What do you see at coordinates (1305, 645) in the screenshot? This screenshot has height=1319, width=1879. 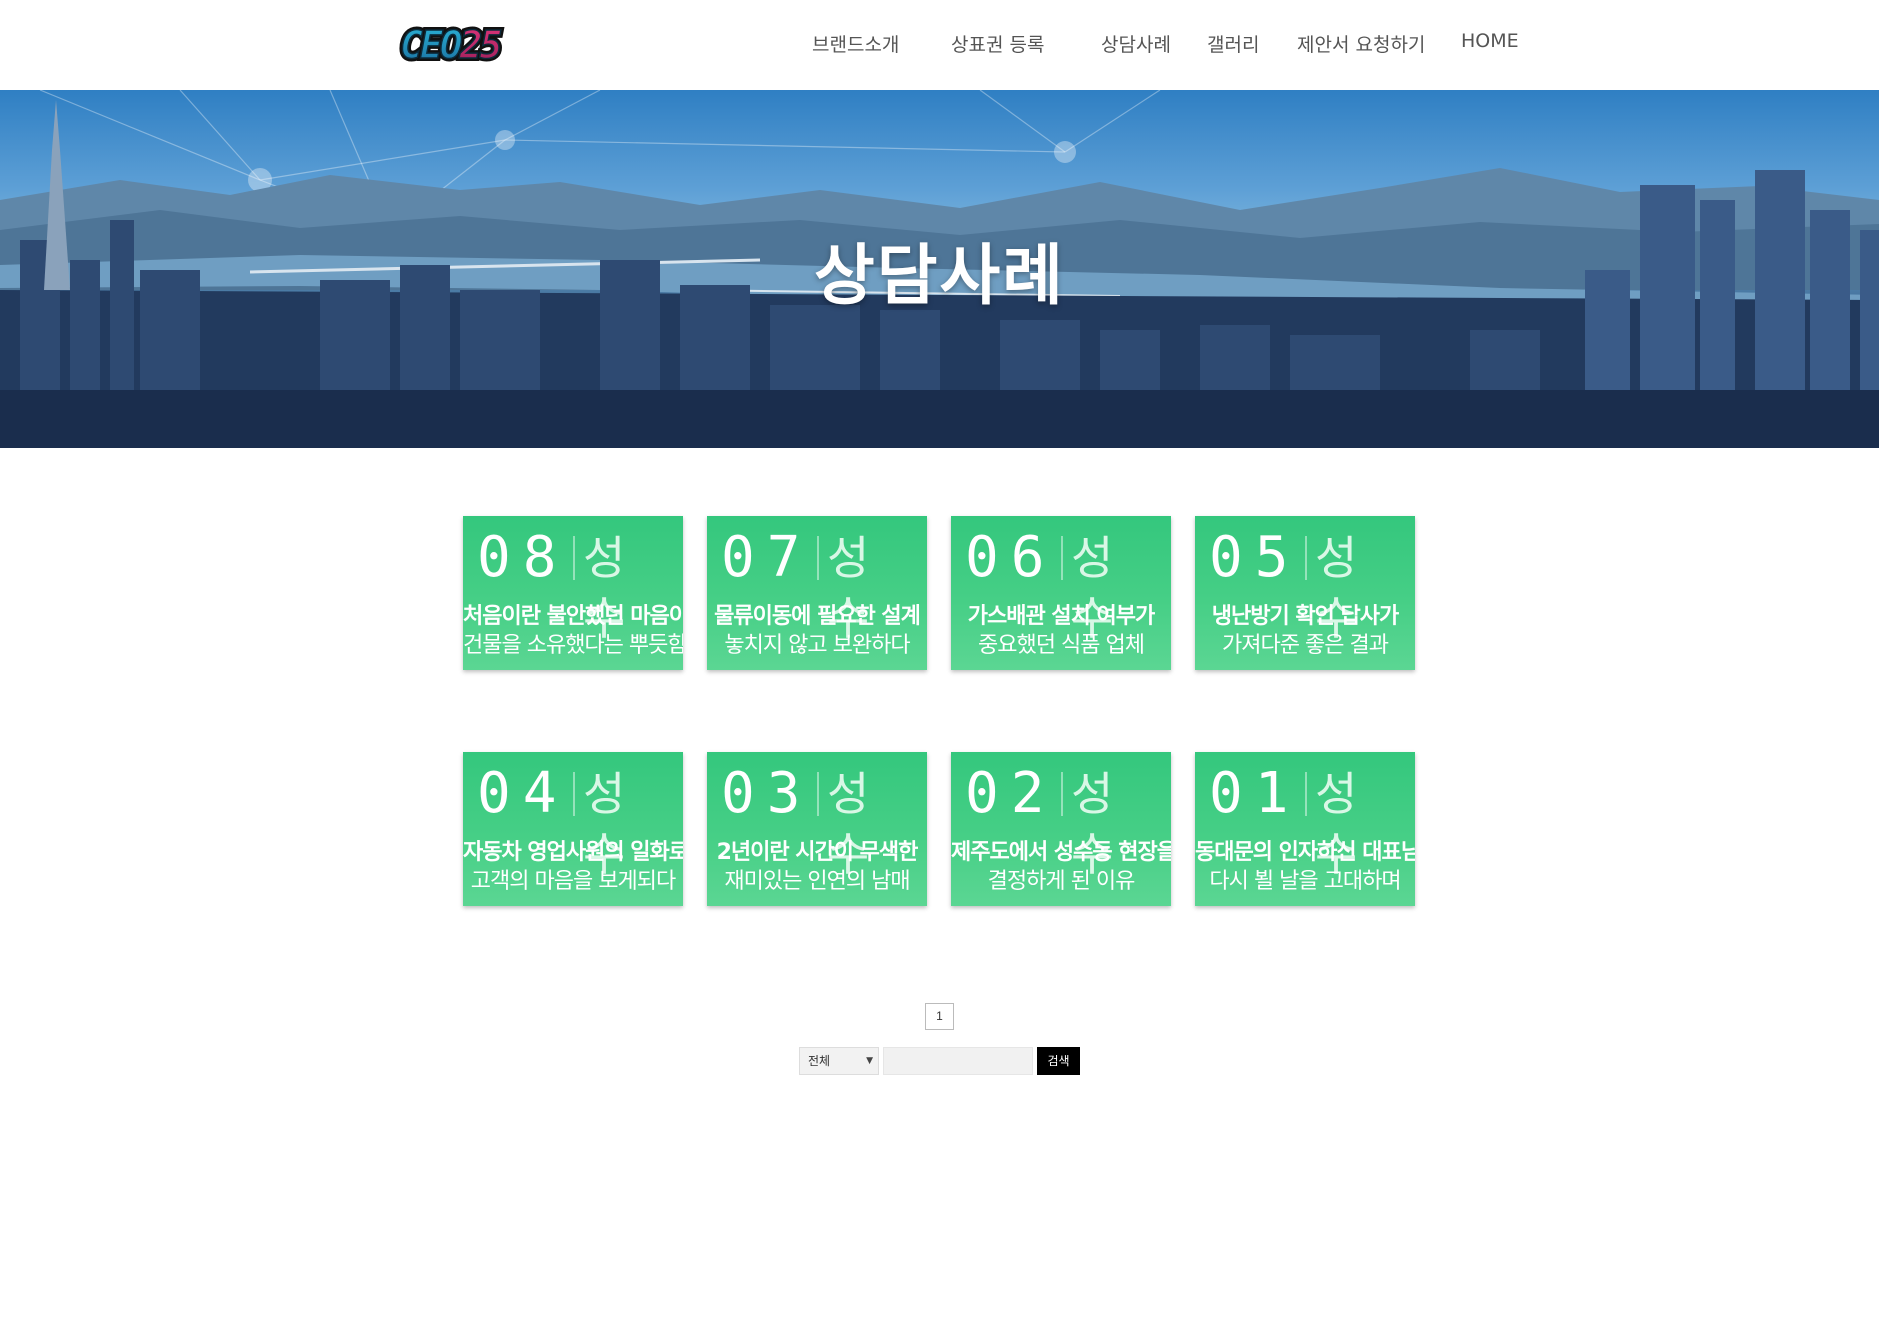 I see `case-subline: 가져다준 좋은 결과` at bounding box center [1305, 645].